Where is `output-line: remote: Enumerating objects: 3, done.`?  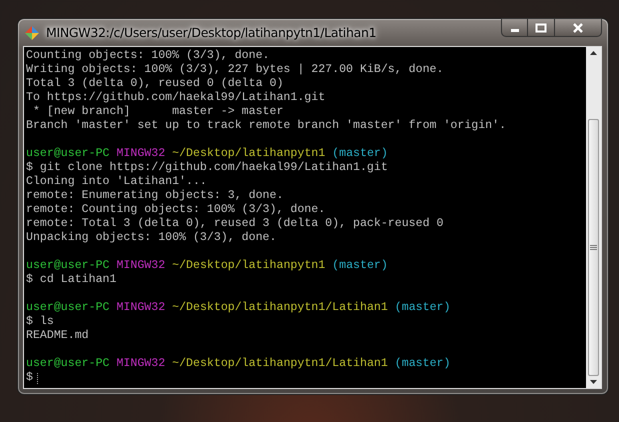
output-line: remote: Enumerating objects: 3, done. is located at coordinates (155, 196).